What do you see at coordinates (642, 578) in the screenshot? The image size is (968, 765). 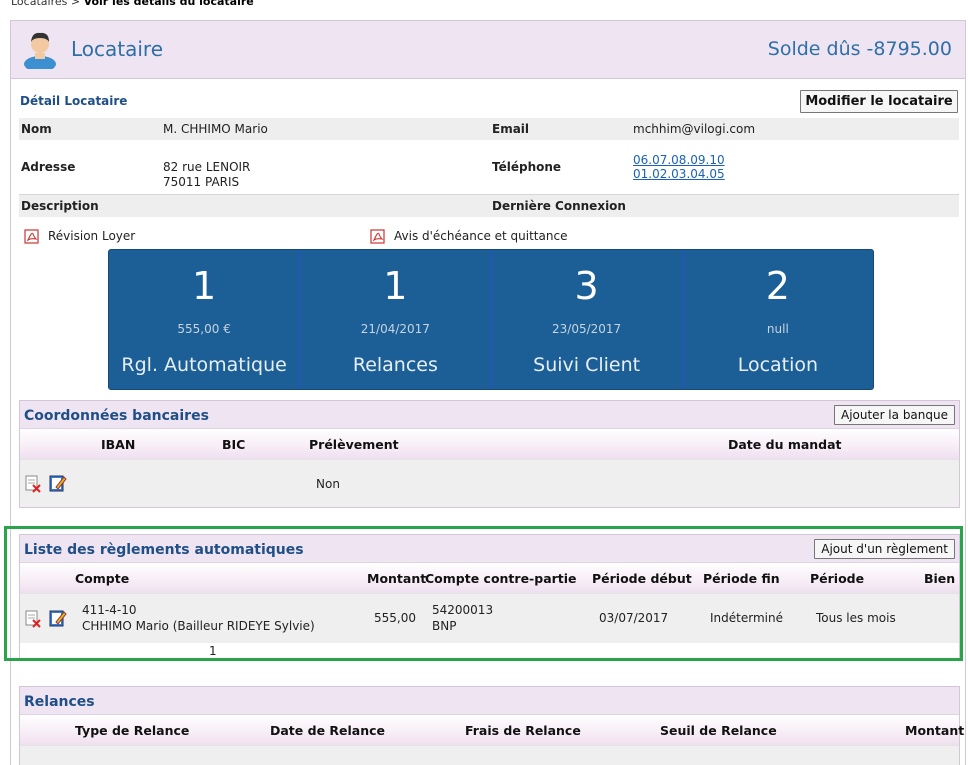 I see `col-periode-debut: Période début` at bounding box center [642, 578].